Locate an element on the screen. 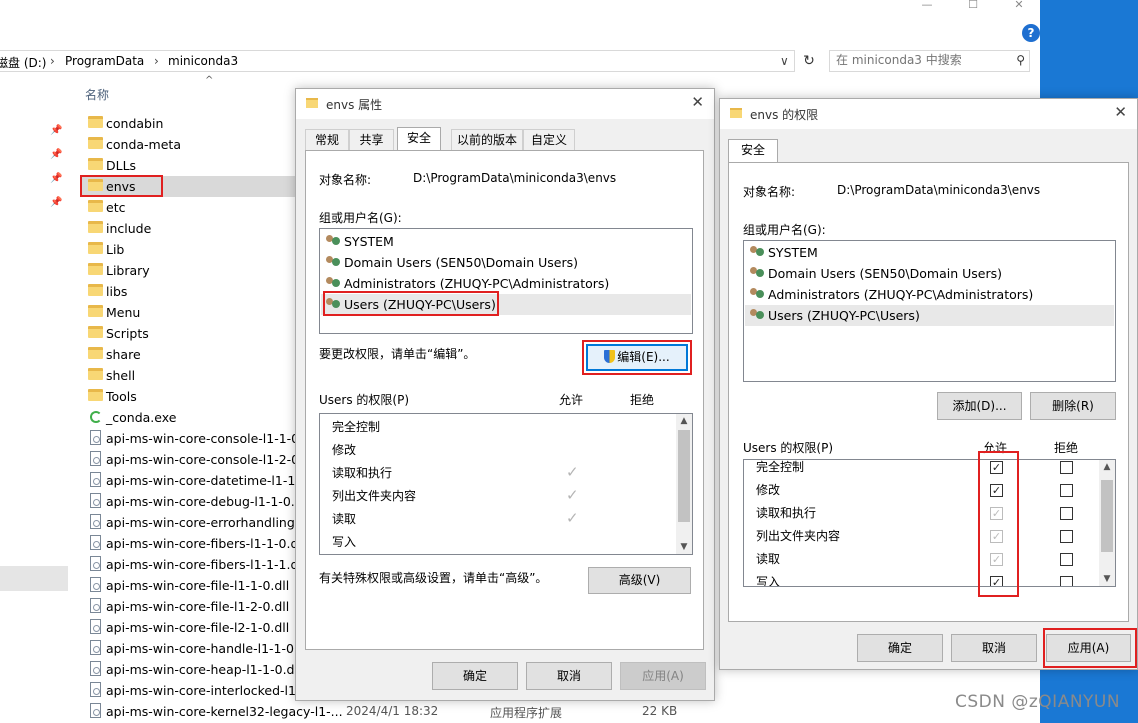 The height and width of the screenshot is (723, 1138). tab-customize: 自定义 is located at coordinates (549, 139).